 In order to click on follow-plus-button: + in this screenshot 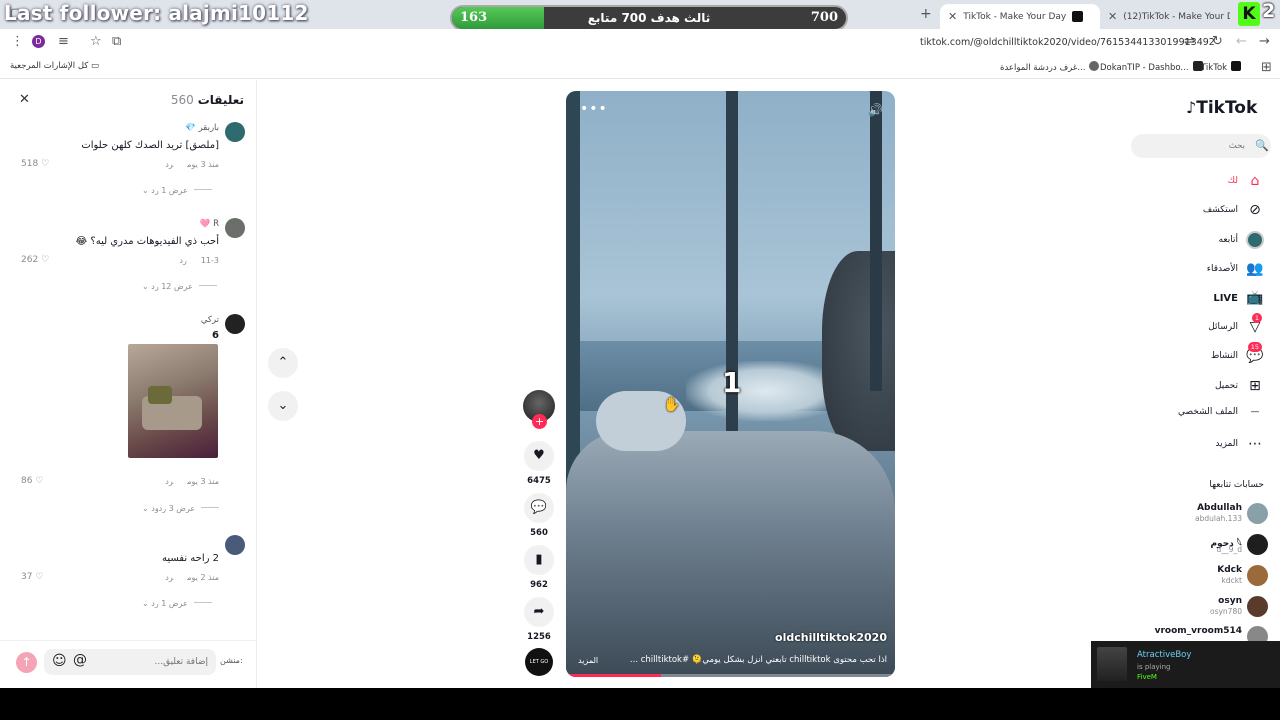, I will do `click(539, 421)`.